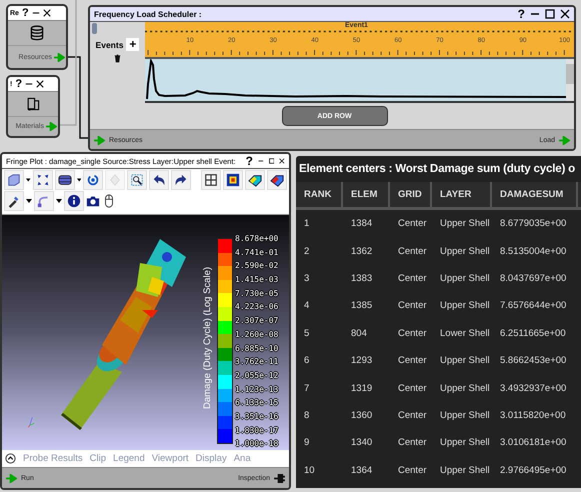 The height and width of the screenshot is (492, 581). Describe the element at coordinates (93, 201) in the screenshot. I see `camera-icon` at that location.